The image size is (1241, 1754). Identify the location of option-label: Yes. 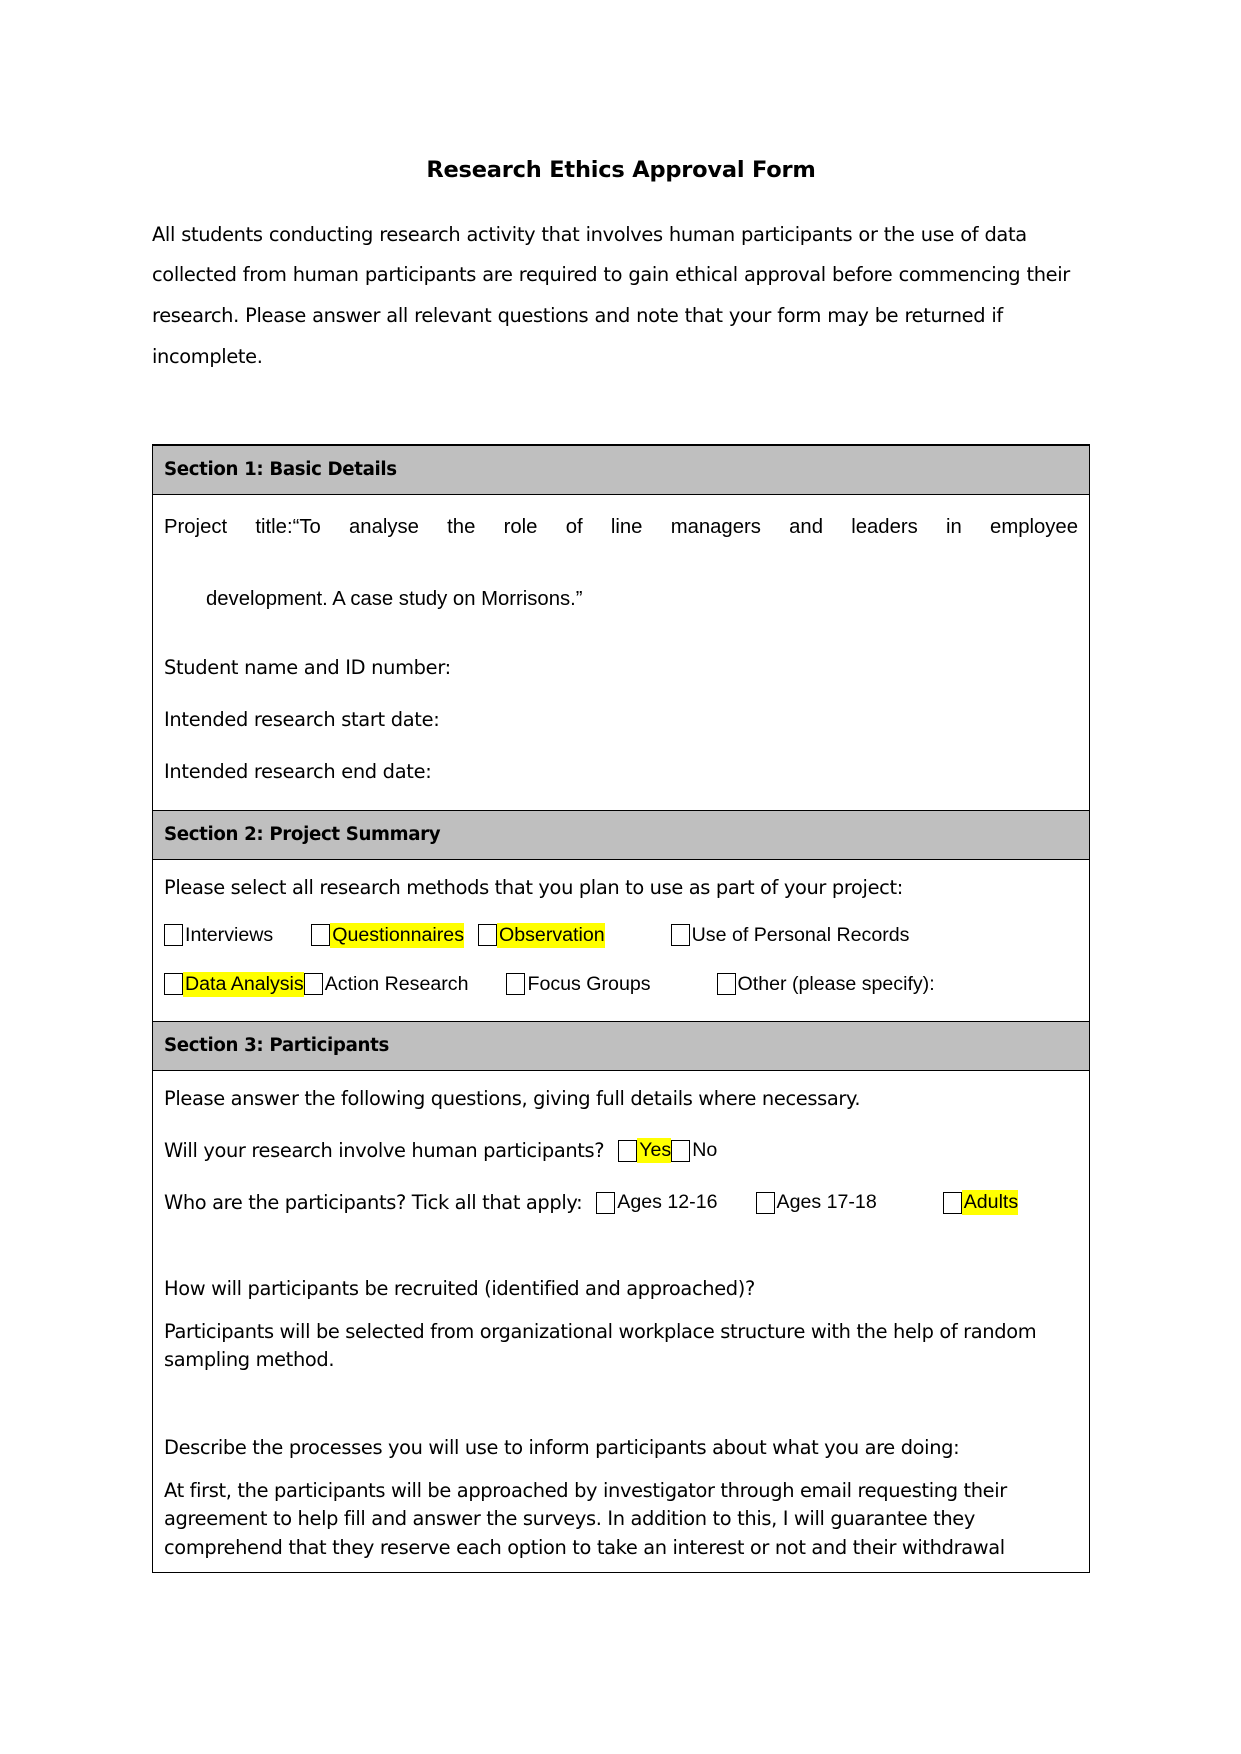
(654, 1151).